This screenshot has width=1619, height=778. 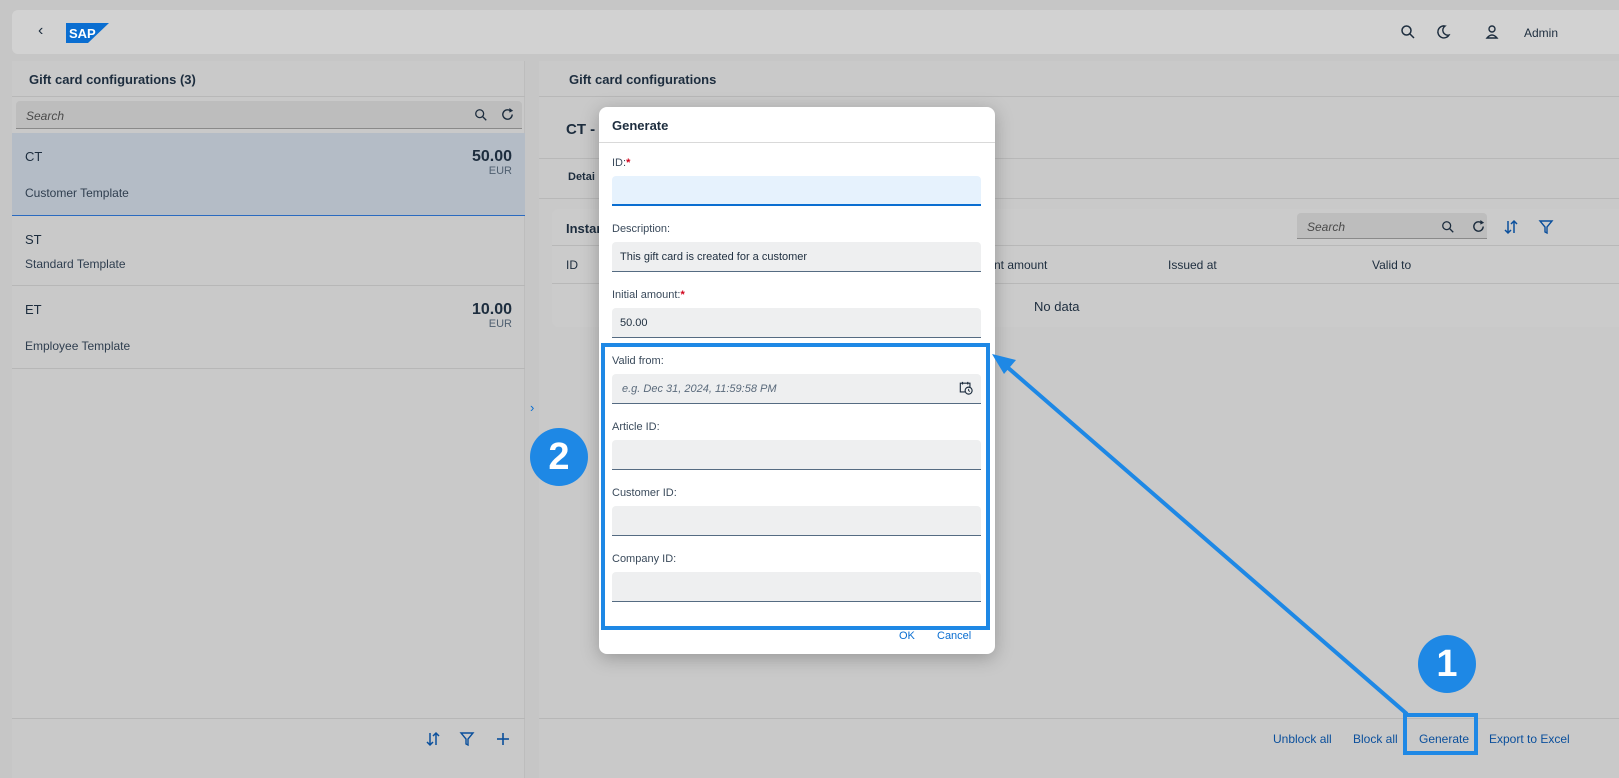 What do you see at coordinates (1391, 265) in the screenshot?
I see `column-header: Valid to` at bounding box center [1391, 265].